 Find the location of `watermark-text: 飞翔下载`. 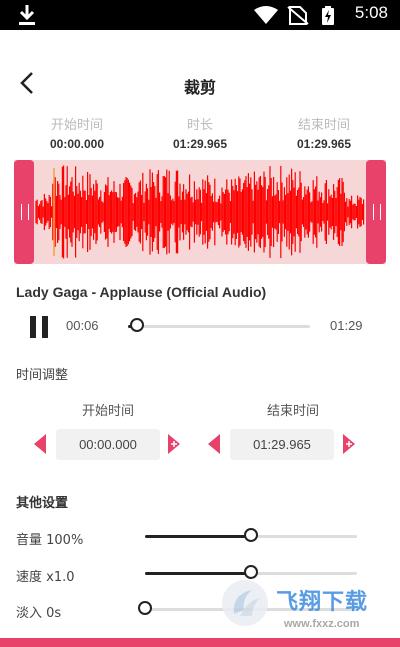

watermark-text: 飞翔下载 is located at coordinates (322, 602).